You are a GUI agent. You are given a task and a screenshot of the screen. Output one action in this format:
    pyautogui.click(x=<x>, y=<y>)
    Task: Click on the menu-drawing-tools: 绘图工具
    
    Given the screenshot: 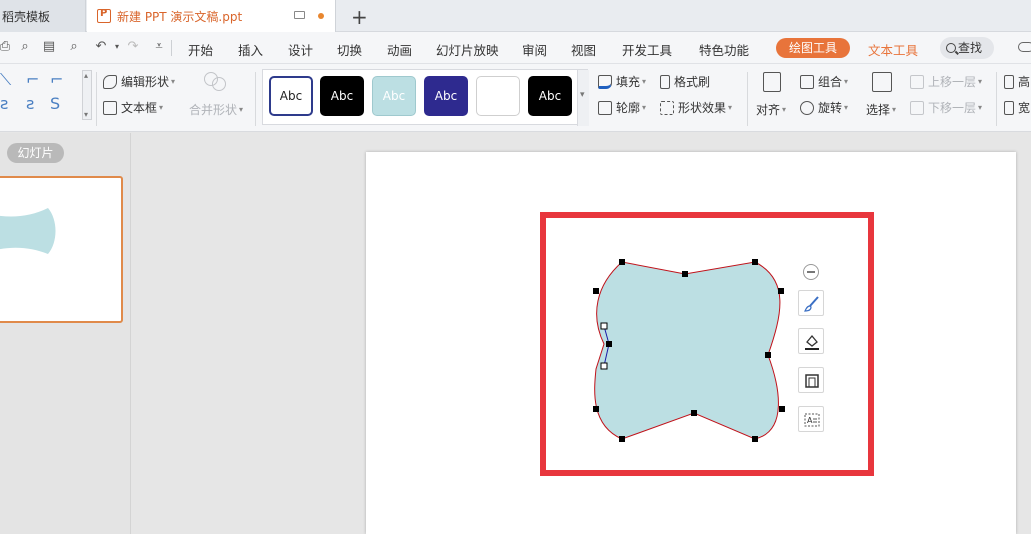 What is the action you would take?
    pyautogui.click(x=813, y=48)
    